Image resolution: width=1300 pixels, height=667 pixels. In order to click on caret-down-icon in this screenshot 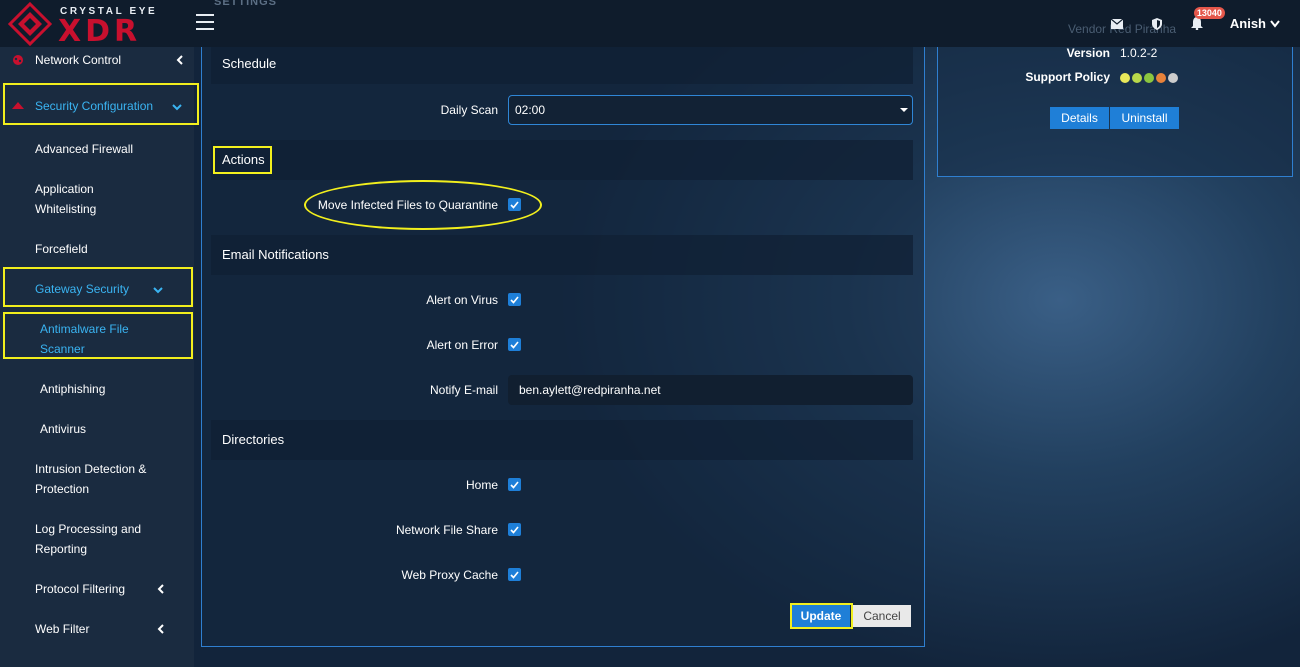, I will do `click(904, 110)`.